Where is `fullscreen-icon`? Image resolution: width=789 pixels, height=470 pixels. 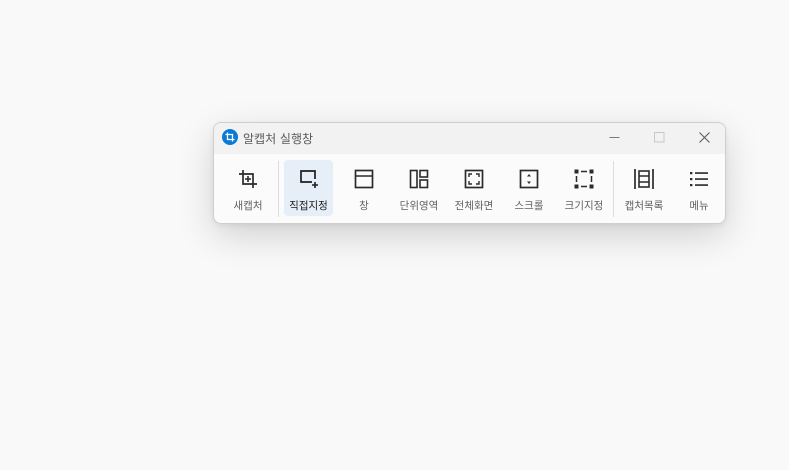 fullscreen-icon is located at coordinates (474, 179).